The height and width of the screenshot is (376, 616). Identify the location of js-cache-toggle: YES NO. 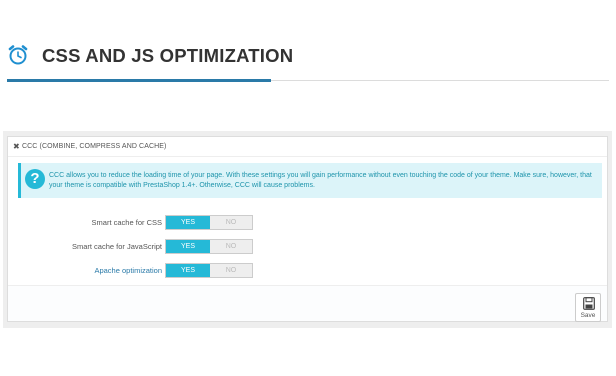
(209, 246).